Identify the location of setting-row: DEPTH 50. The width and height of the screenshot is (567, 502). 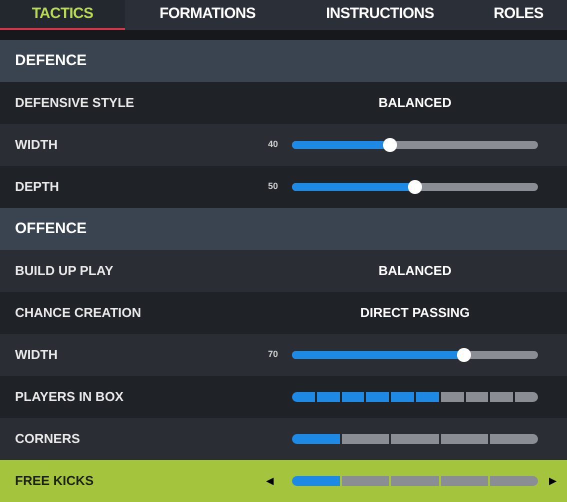
(283, 187).